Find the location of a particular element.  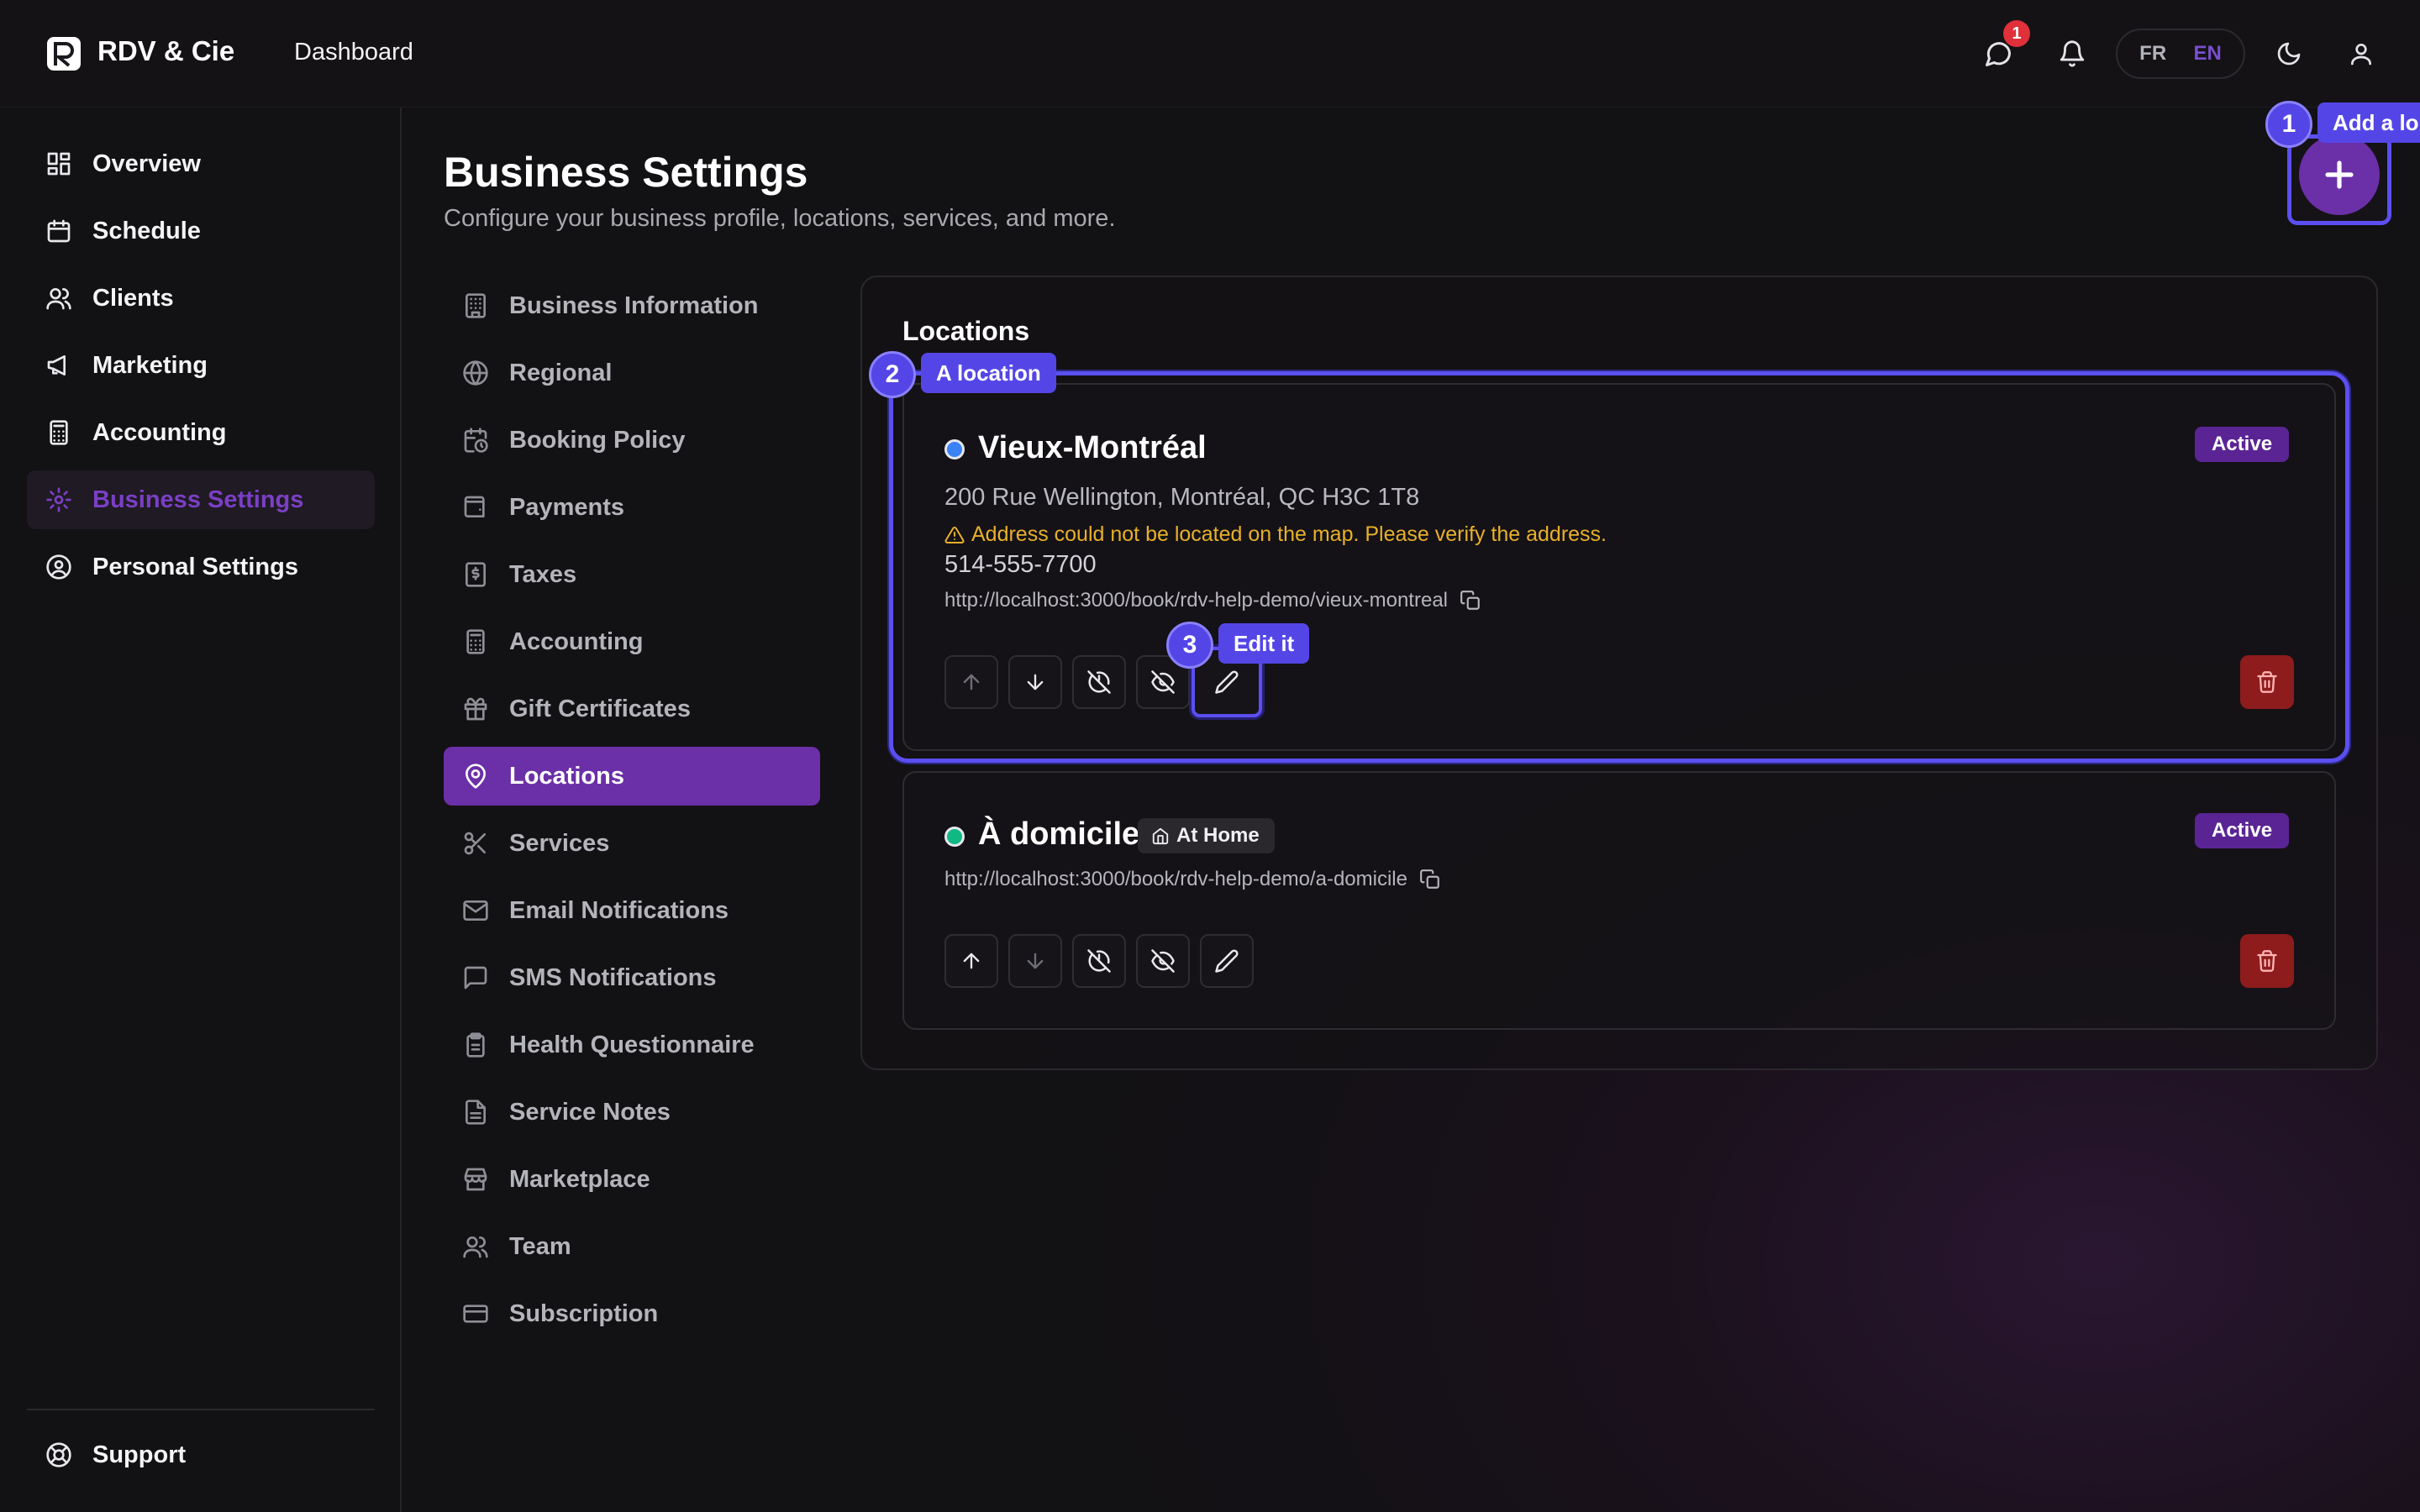

settings-nav-payments: Payments is located at coordinates (632, 507).